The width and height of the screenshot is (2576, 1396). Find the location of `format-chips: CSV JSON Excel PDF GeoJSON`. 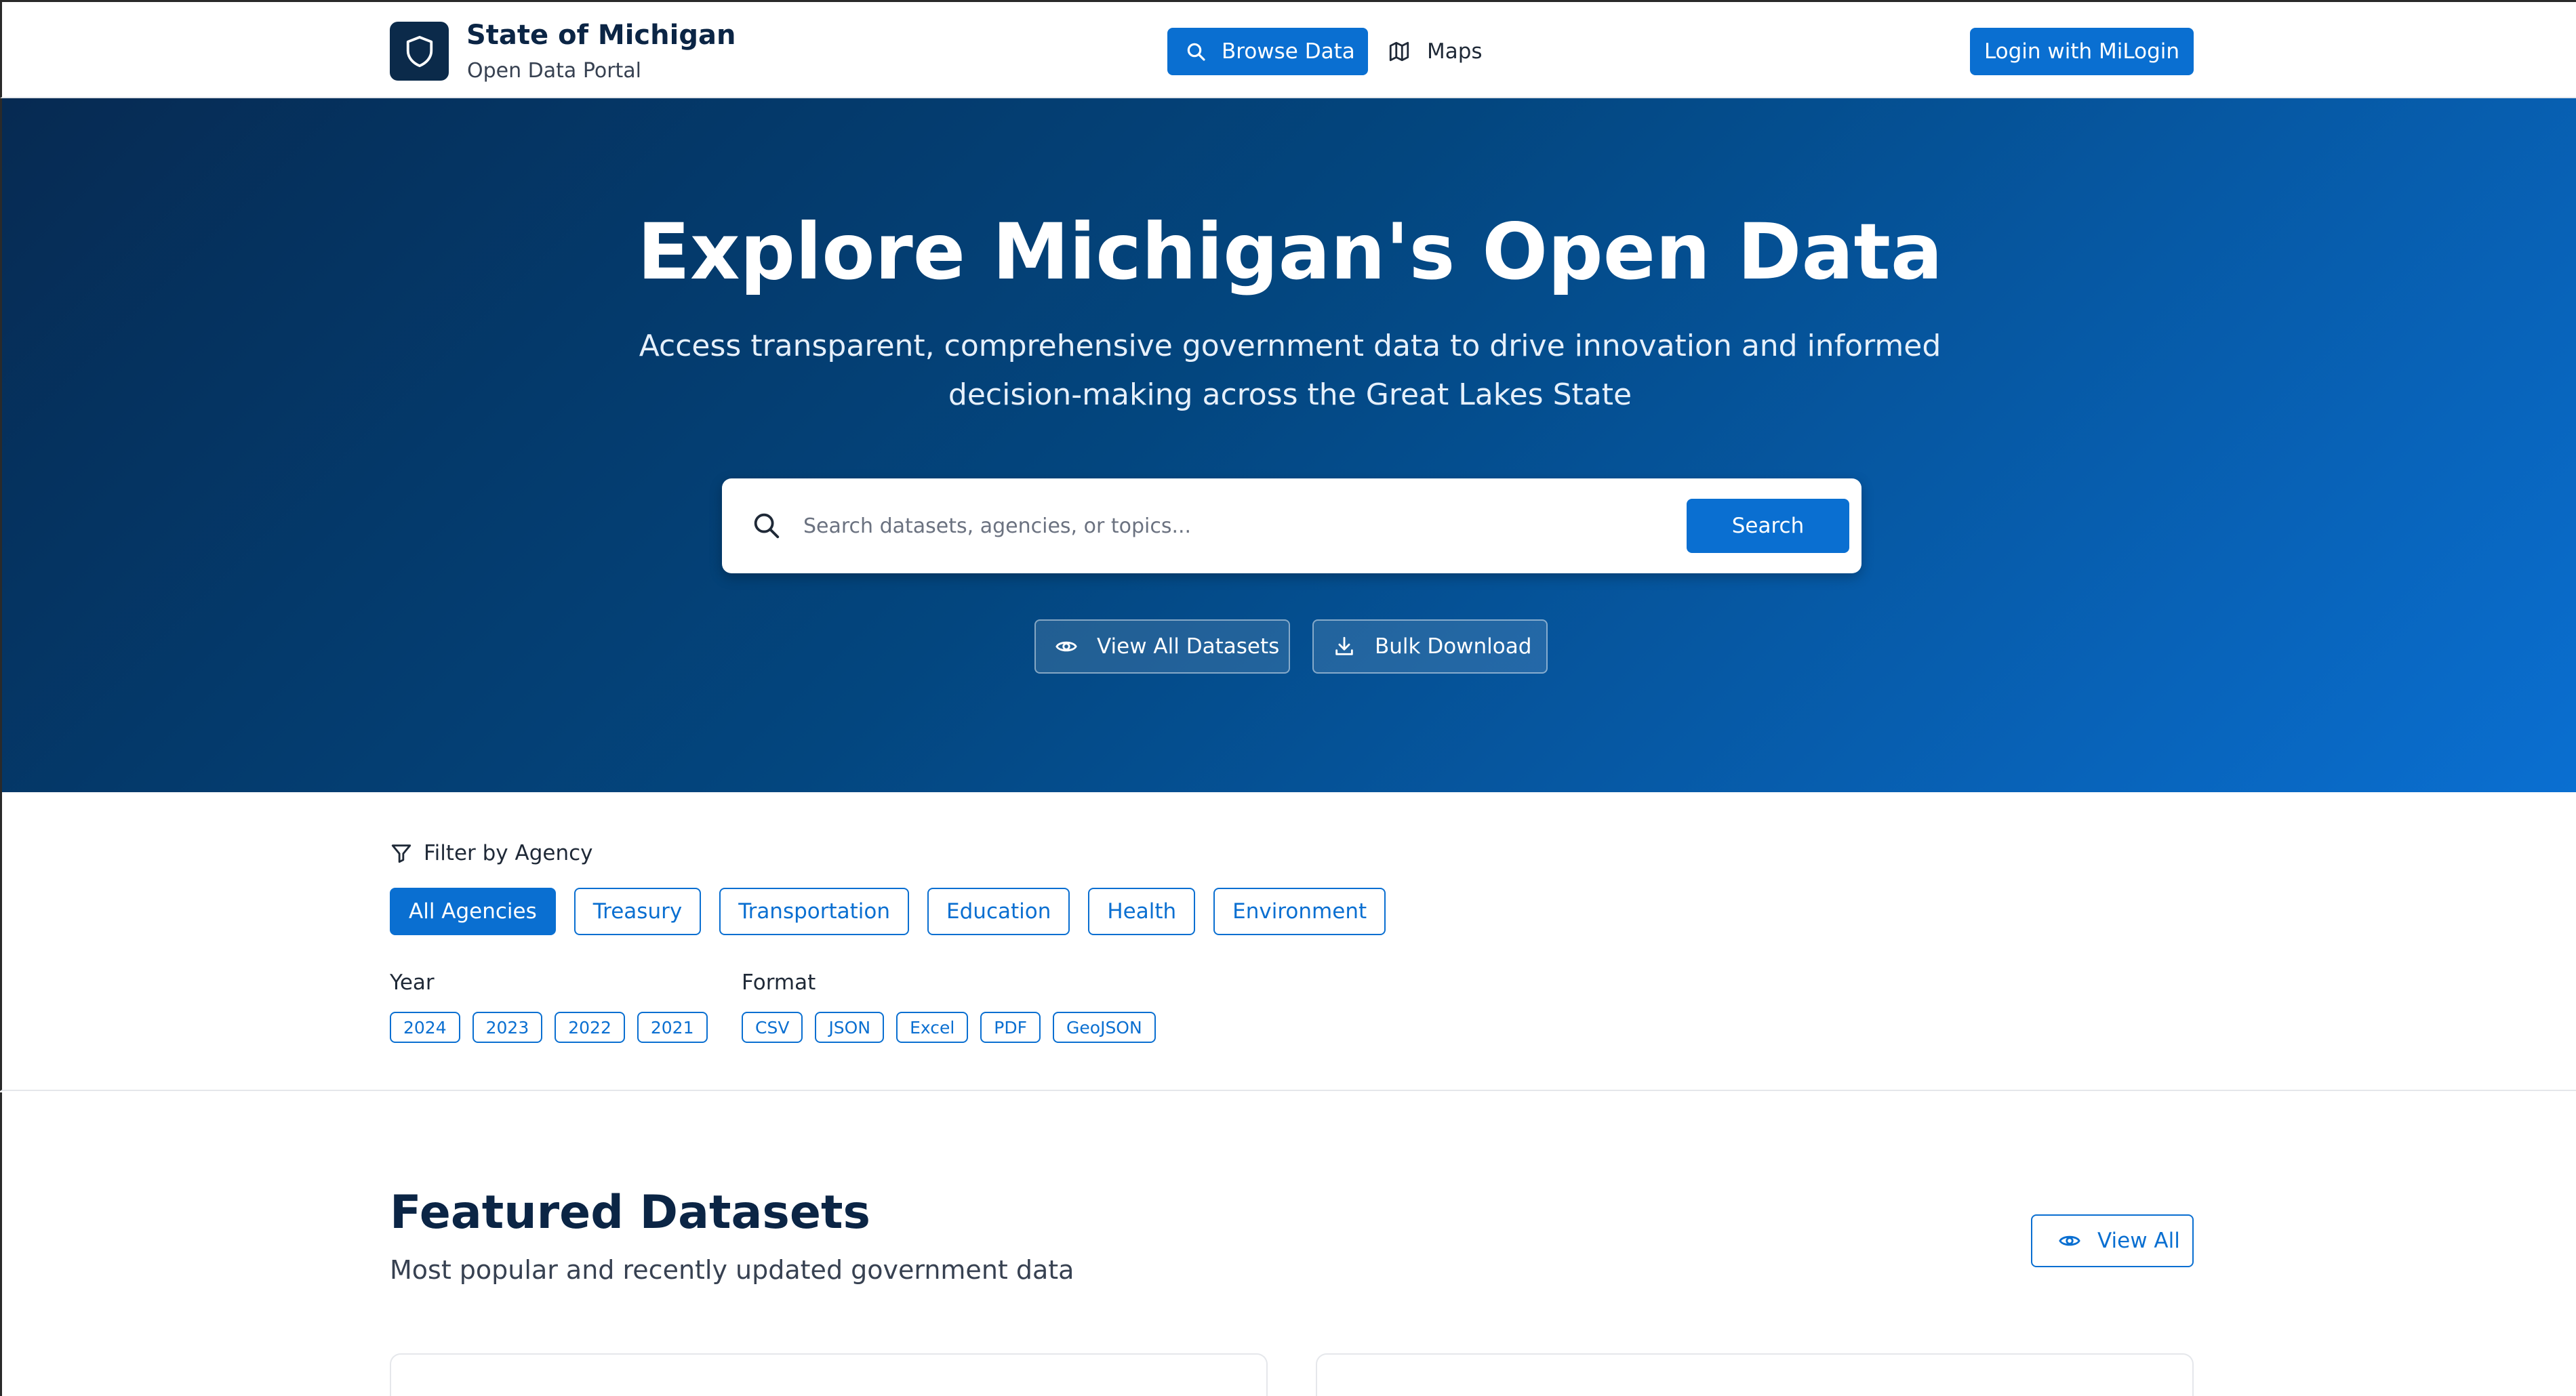

format-chips: CSV JSON Excel PDF GeoJSON is located at coordinates (949, 1027).